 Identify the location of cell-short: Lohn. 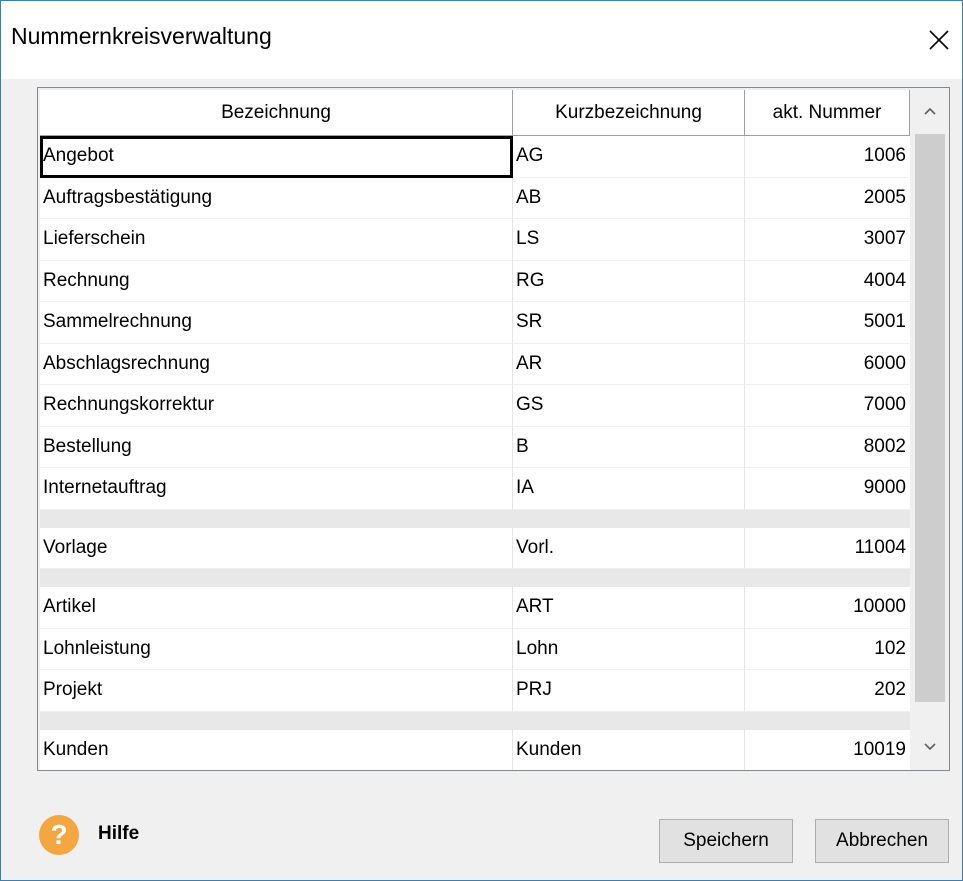
(629, 649).